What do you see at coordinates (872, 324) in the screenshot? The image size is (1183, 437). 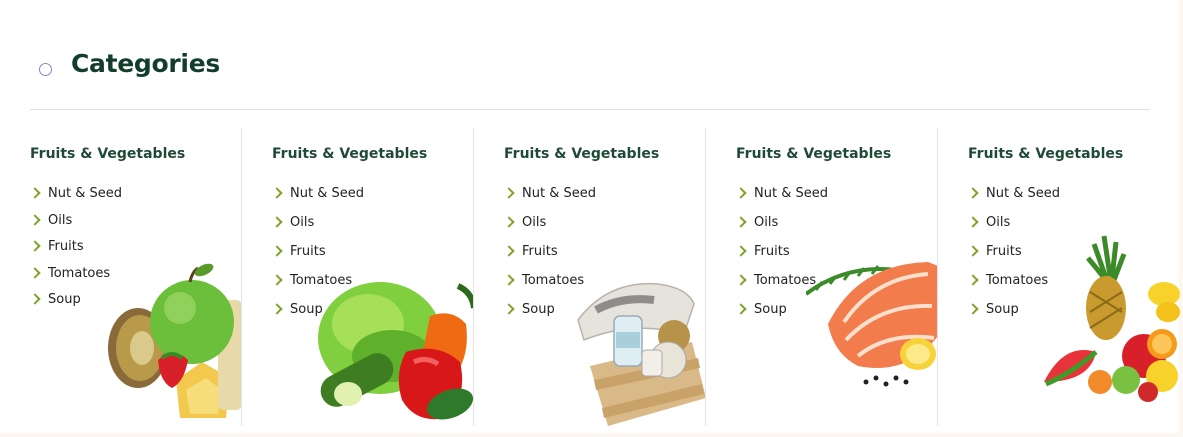 I see `salmon-image` at bounding box center [872, 324].